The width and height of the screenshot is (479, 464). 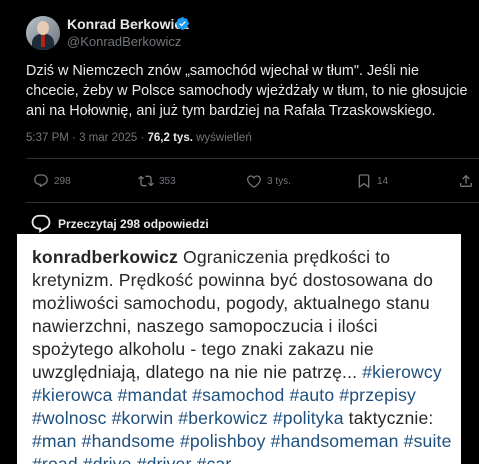 I want to click on repost-icon, so click(x=146, y=181).